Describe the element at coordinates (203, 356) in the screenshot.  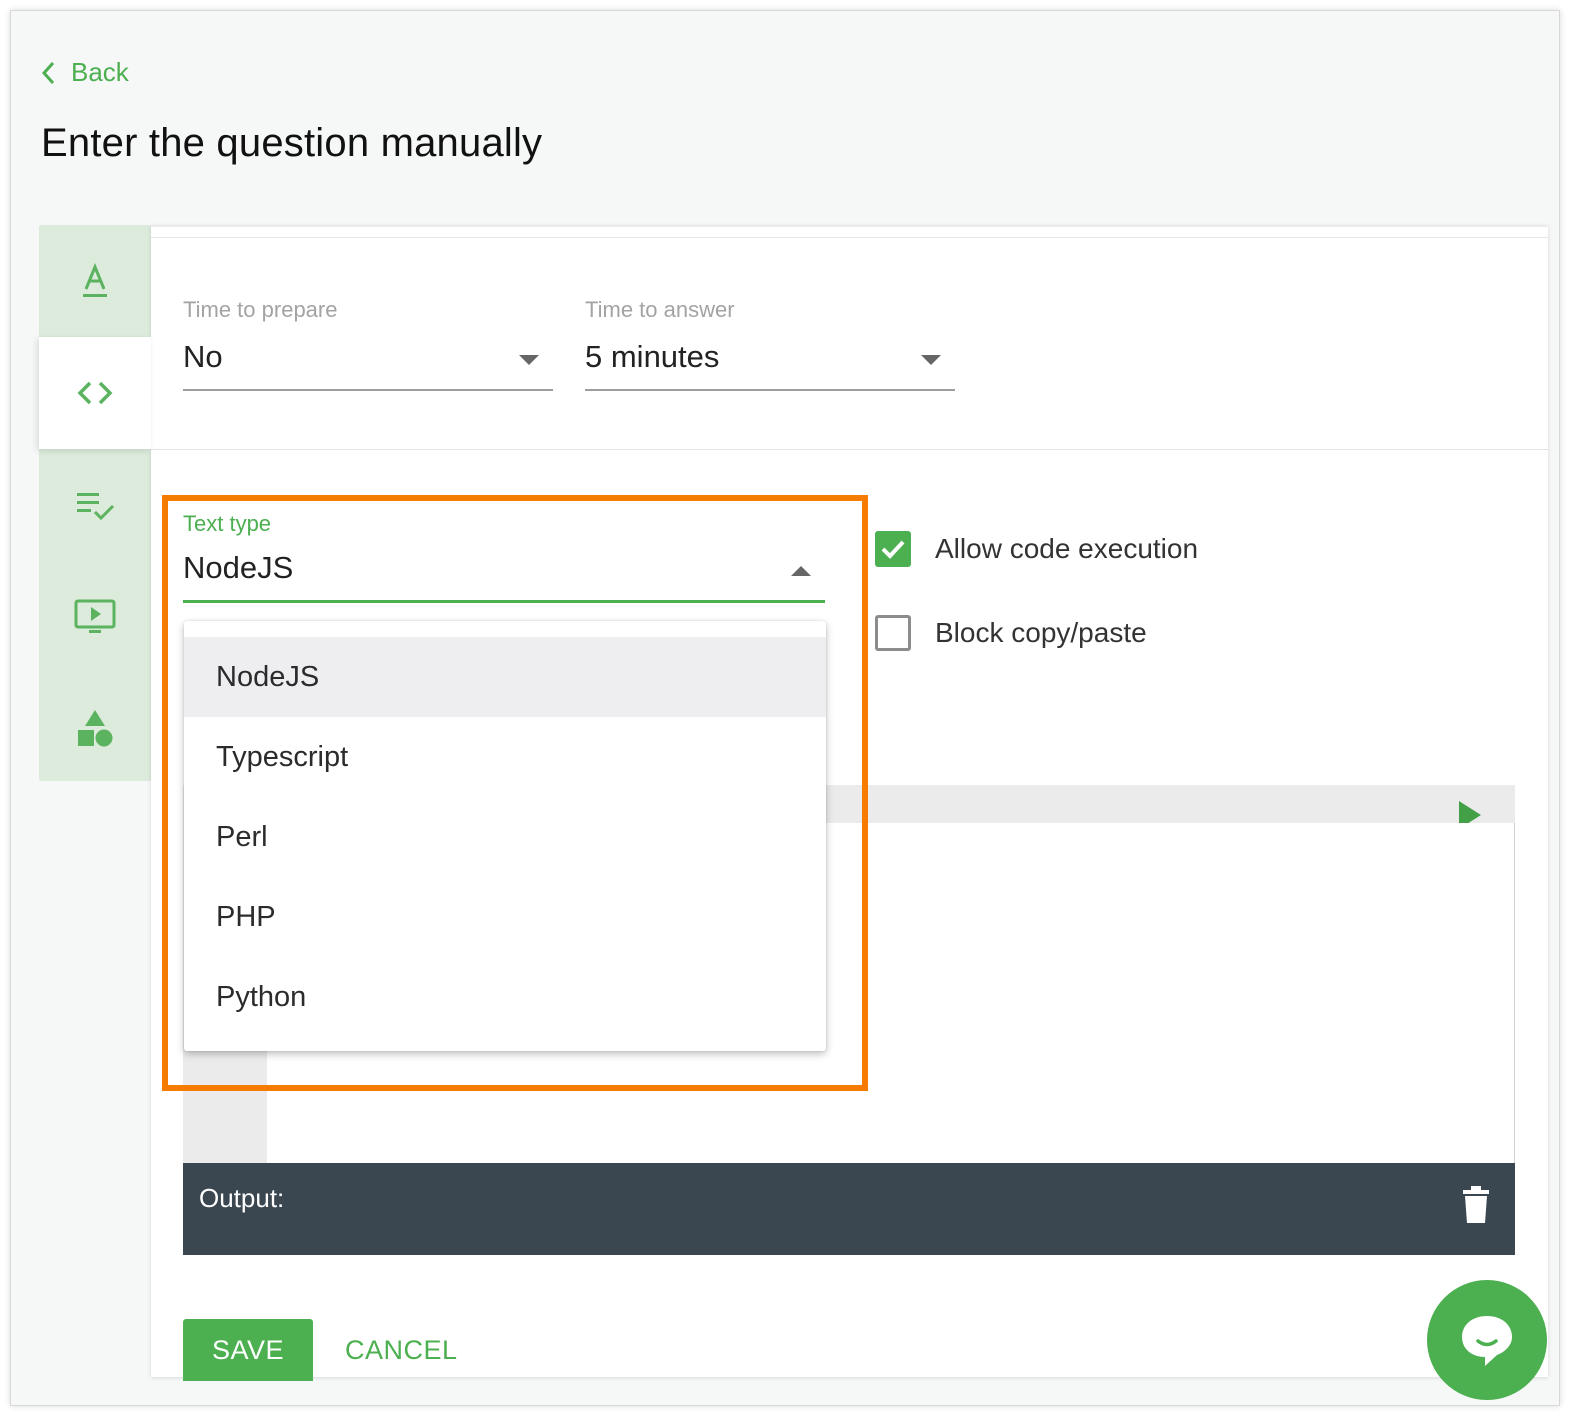
I see `prepare-time-value: No` at that location.